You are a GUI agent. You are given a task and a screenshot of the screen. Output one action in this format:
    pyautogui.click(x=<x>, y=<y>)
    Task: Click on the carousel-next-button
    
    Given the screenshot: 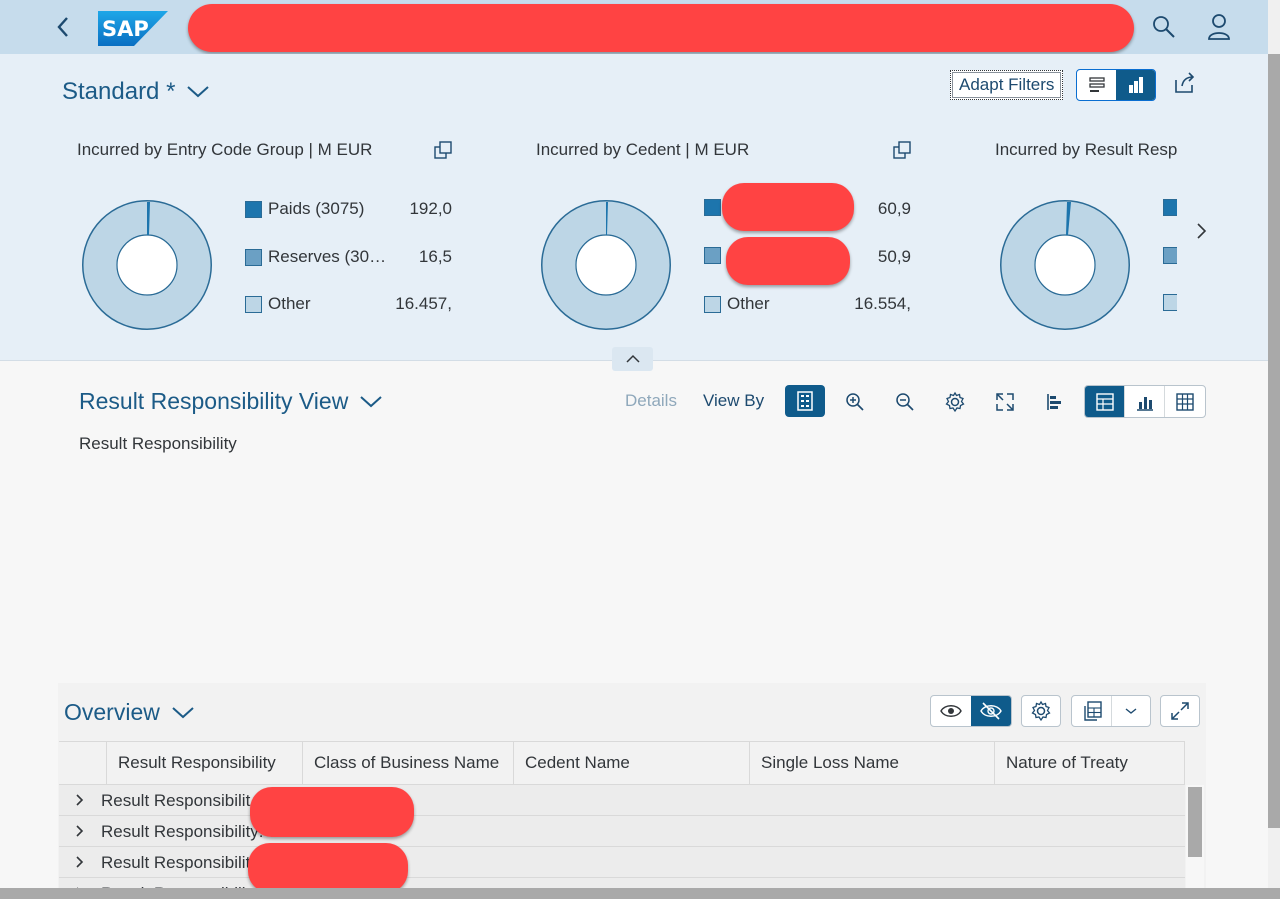 What is the action you would take?
    pyautogui.click(x=1201, y=231)
    